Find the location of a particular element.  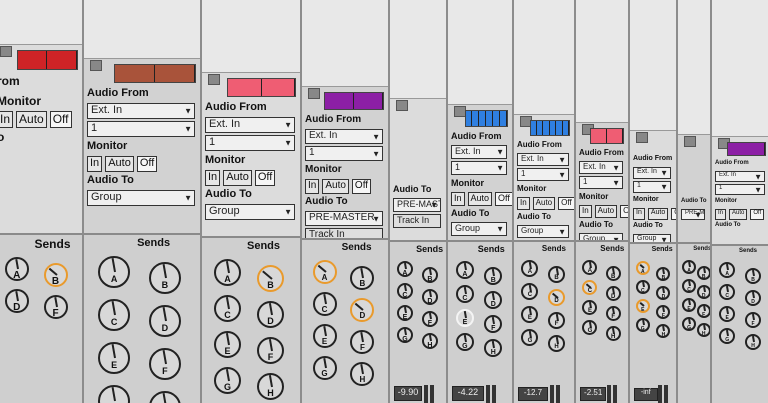

send-g-knob is located at coordinates (114, 394).